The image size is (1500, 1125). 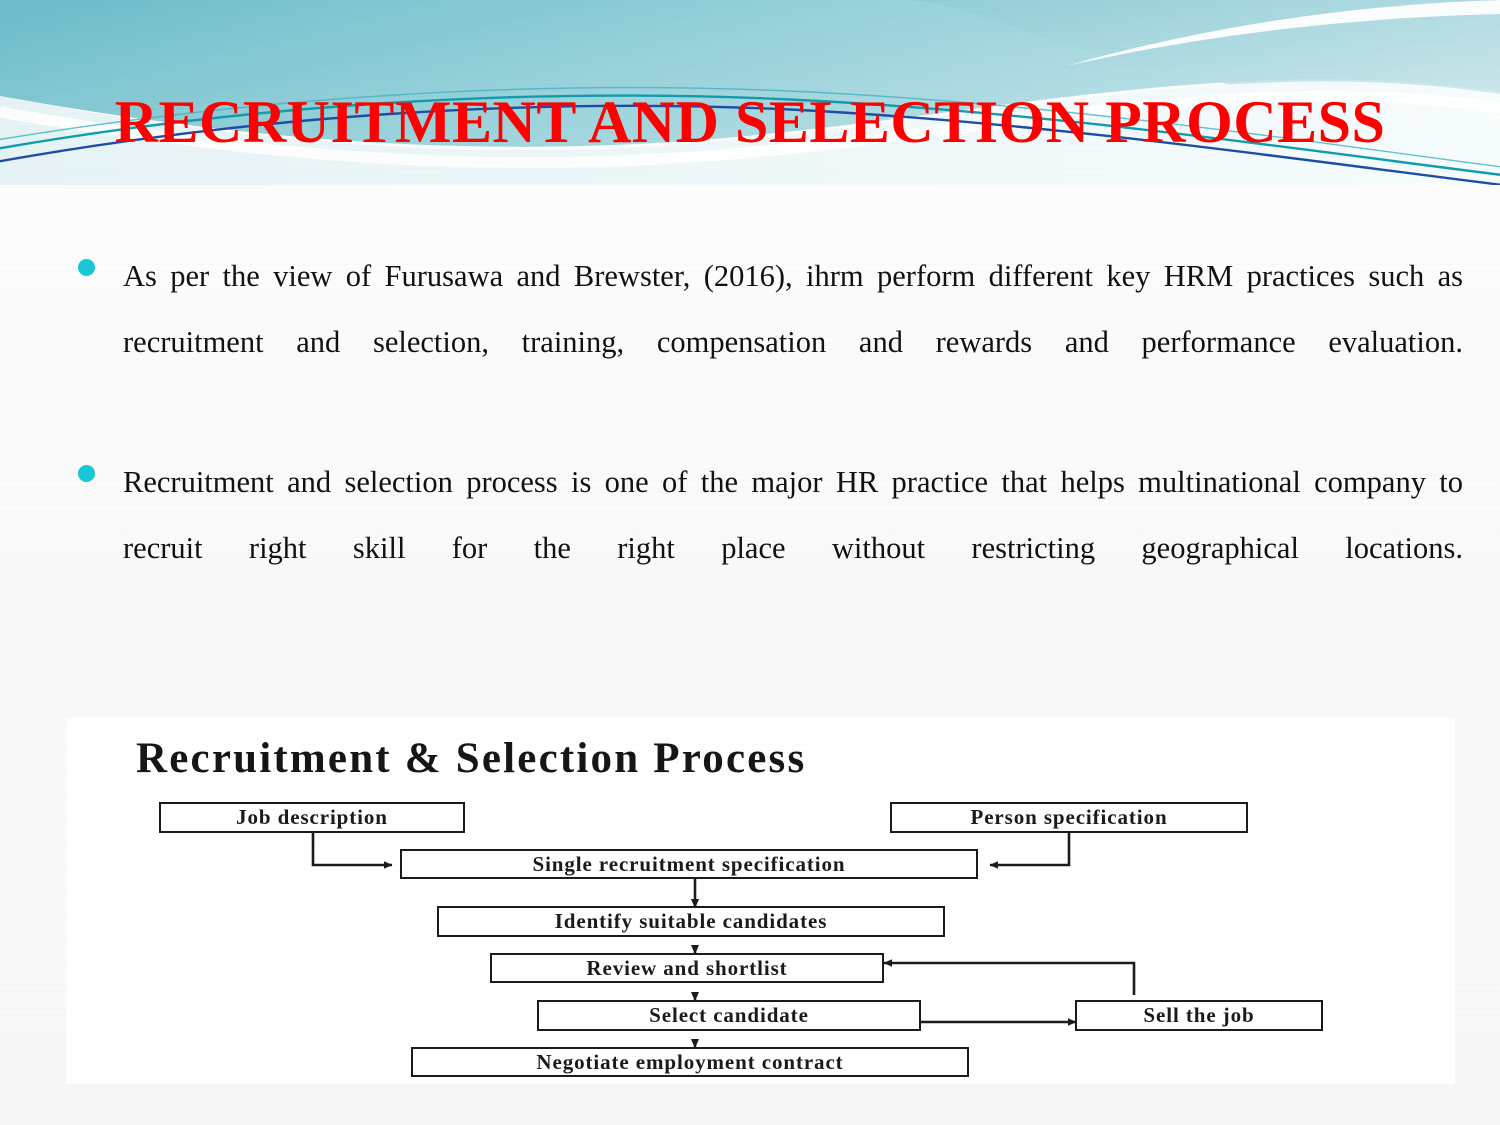 What do you see at coordinates (352, 850) in the screenshot?
I see `connector-jd-to-srs` at bounding box center [352, 850].